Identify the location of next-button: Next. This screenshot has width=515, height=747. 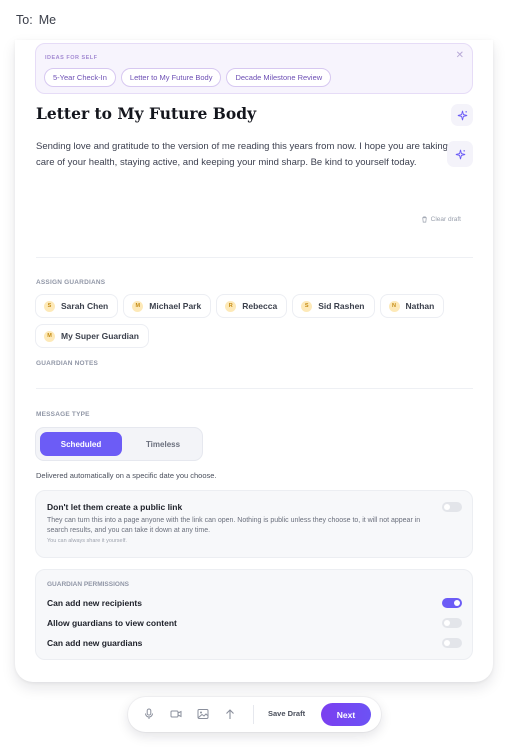
(346, 714).